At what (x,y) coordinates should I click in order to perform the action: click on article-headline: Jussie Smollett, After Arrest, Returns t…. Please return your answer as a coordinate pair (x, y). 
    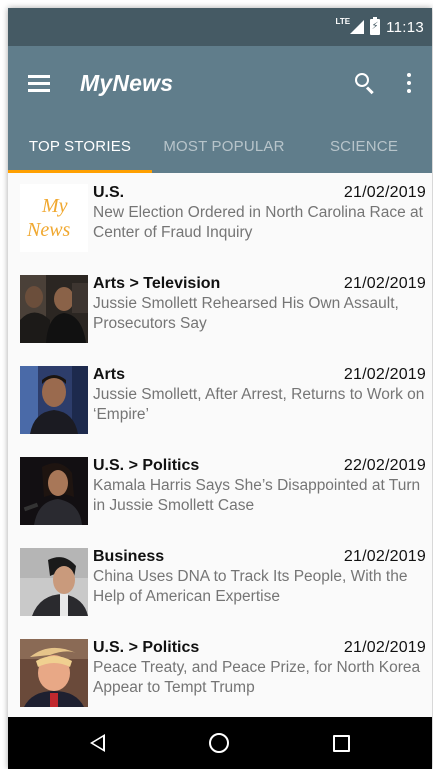
    Looking at the image, I should click on (259, 404).